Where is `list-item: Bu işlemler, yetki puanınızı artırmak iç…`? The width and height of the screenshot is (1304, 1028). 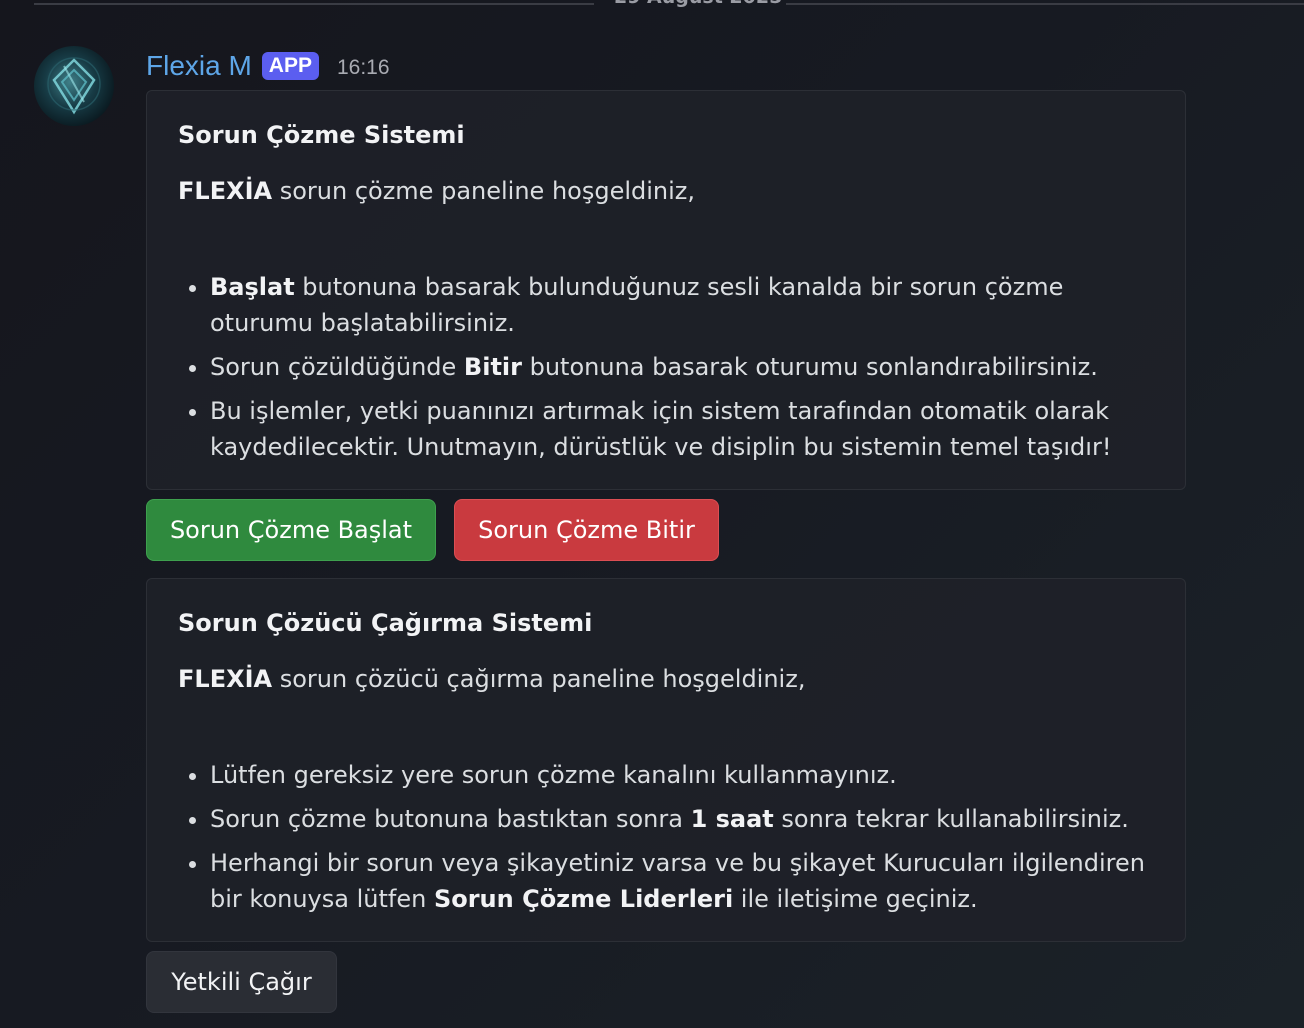 list-item: Bu işlemler, yetki puanınızı artırmak iç… is located at coordinates (682, 429).